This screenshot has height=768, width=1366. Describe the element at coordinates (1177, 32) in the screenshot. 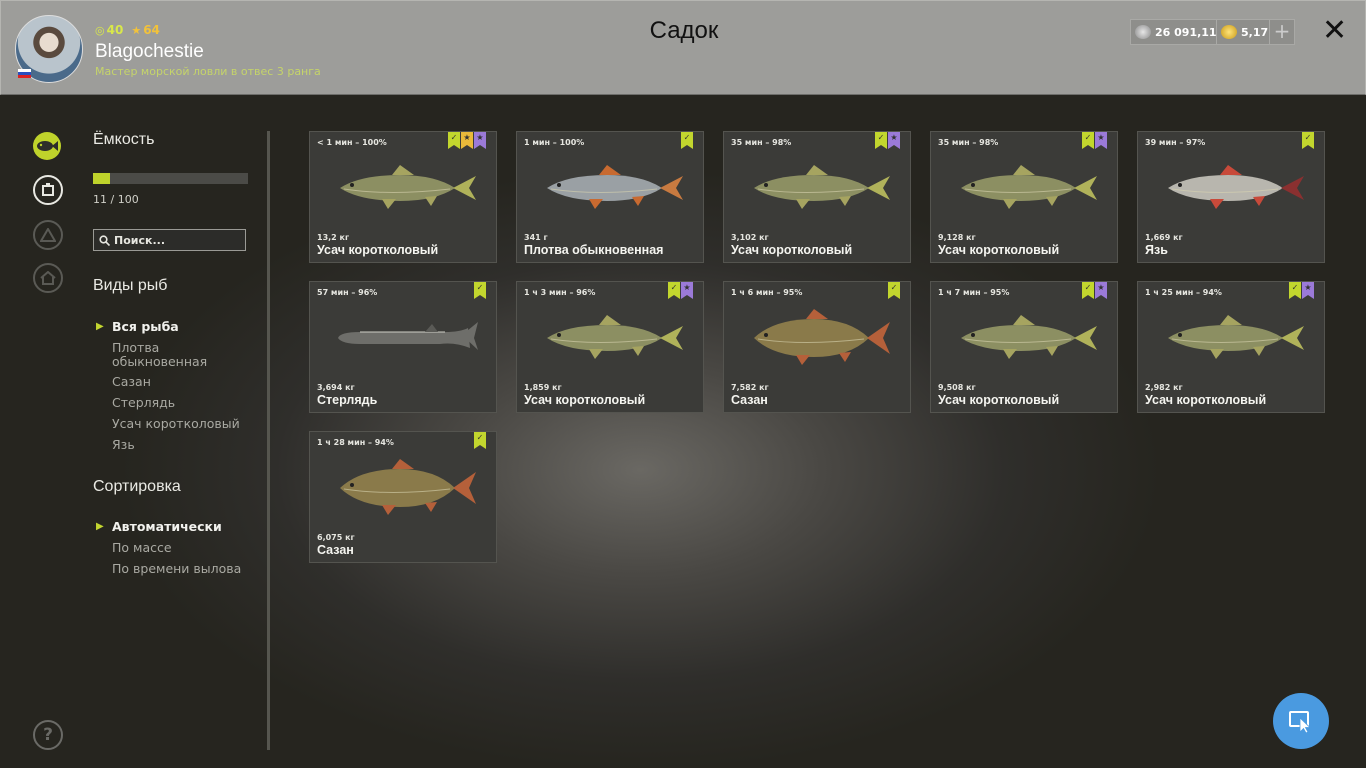

I see `silver-balance: 26 091,11` at that location.